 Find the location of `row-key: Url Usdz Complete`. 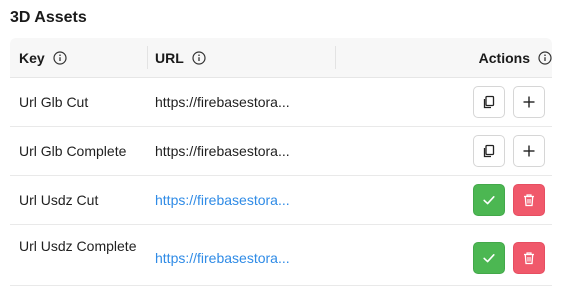

row-key: Url Usdz Complete is located at coordinates (78, 246).